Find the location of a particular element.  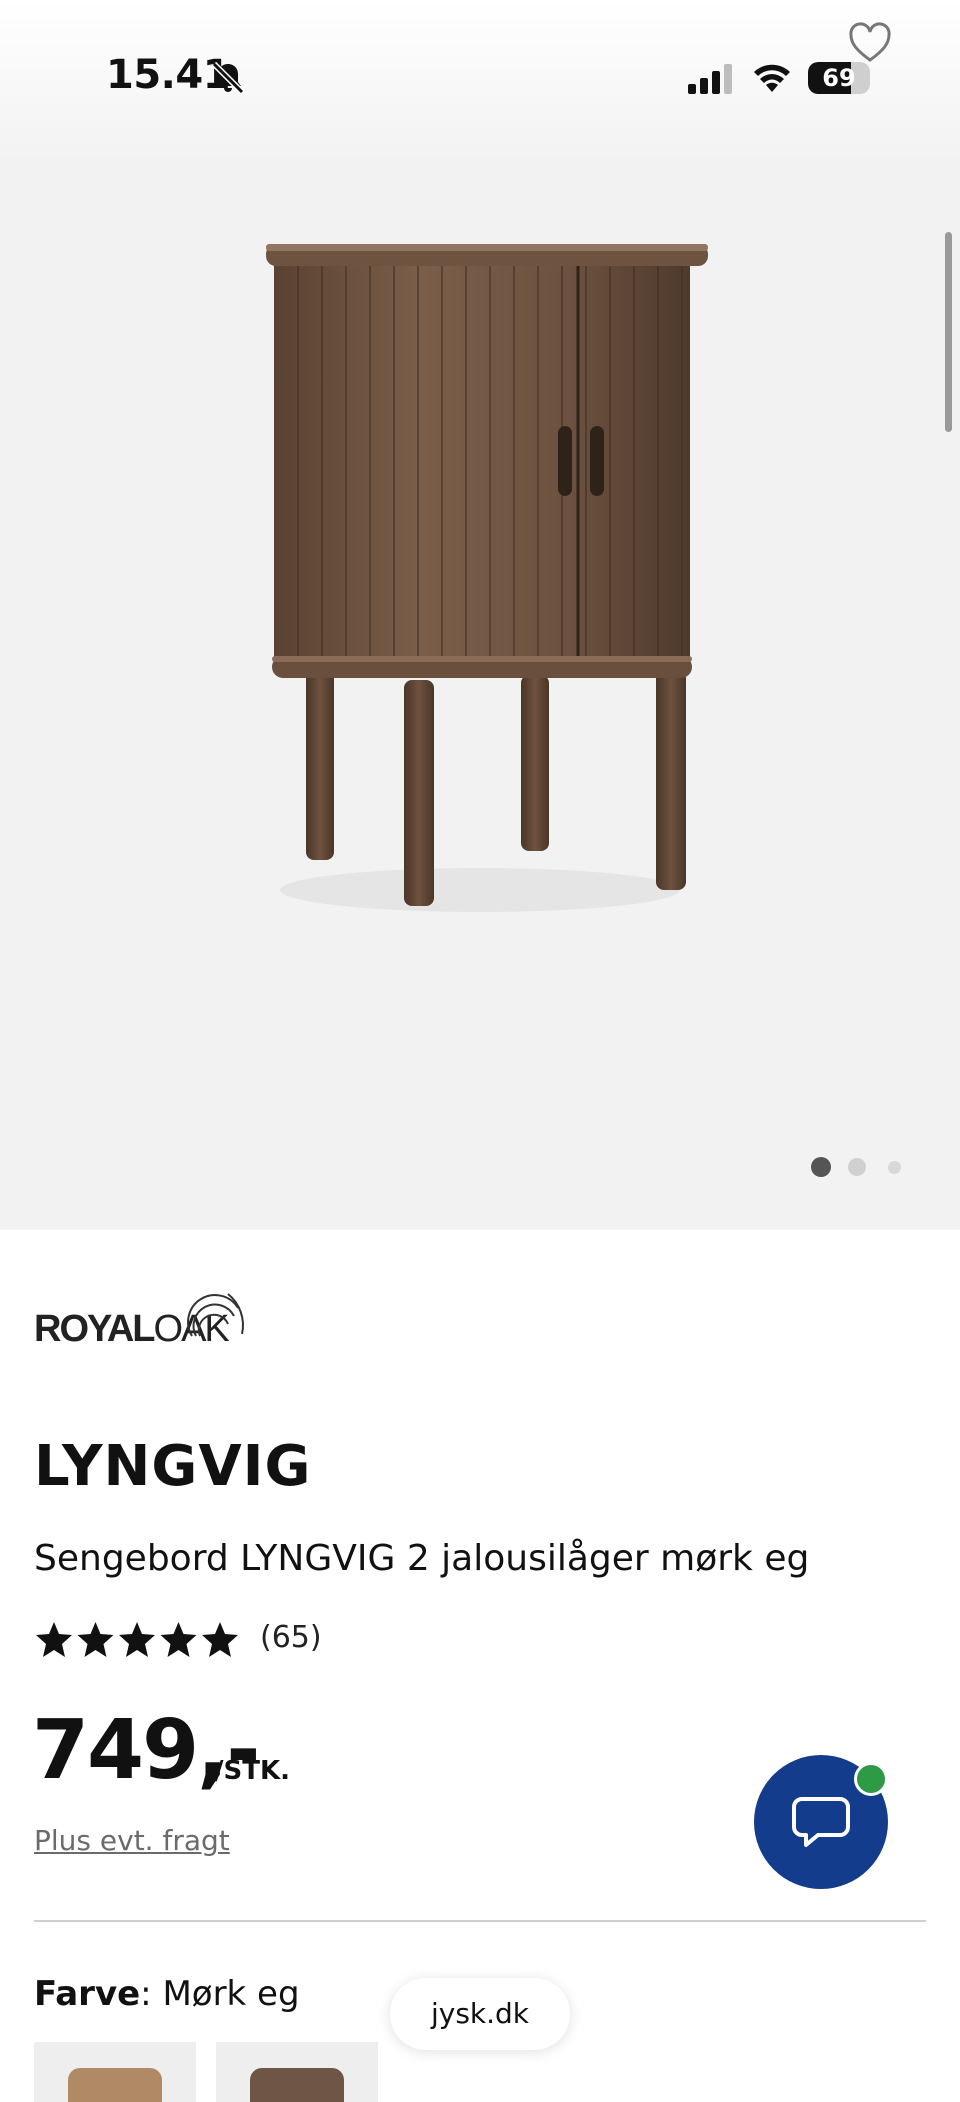

color-swatch-dark-oak is located at coordinates (297, 2072).